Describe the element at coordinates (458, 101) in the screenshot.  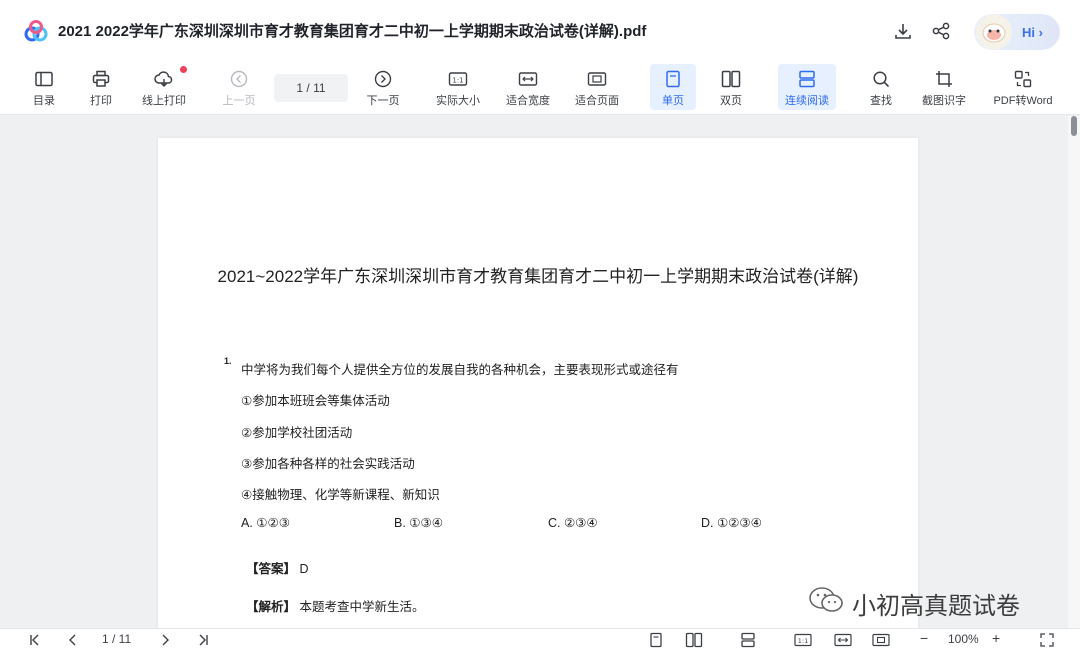
I see `actual-size-label: 实际大小` at that location.